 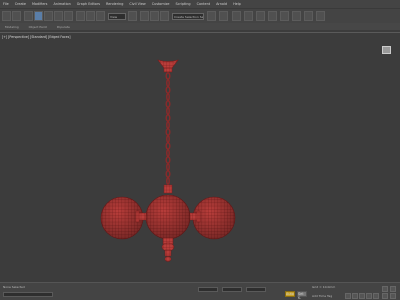 What do you see at coordinates (6, 4) in the screenshot?
I see `menu-file: File` at bounding box center [6, 4].